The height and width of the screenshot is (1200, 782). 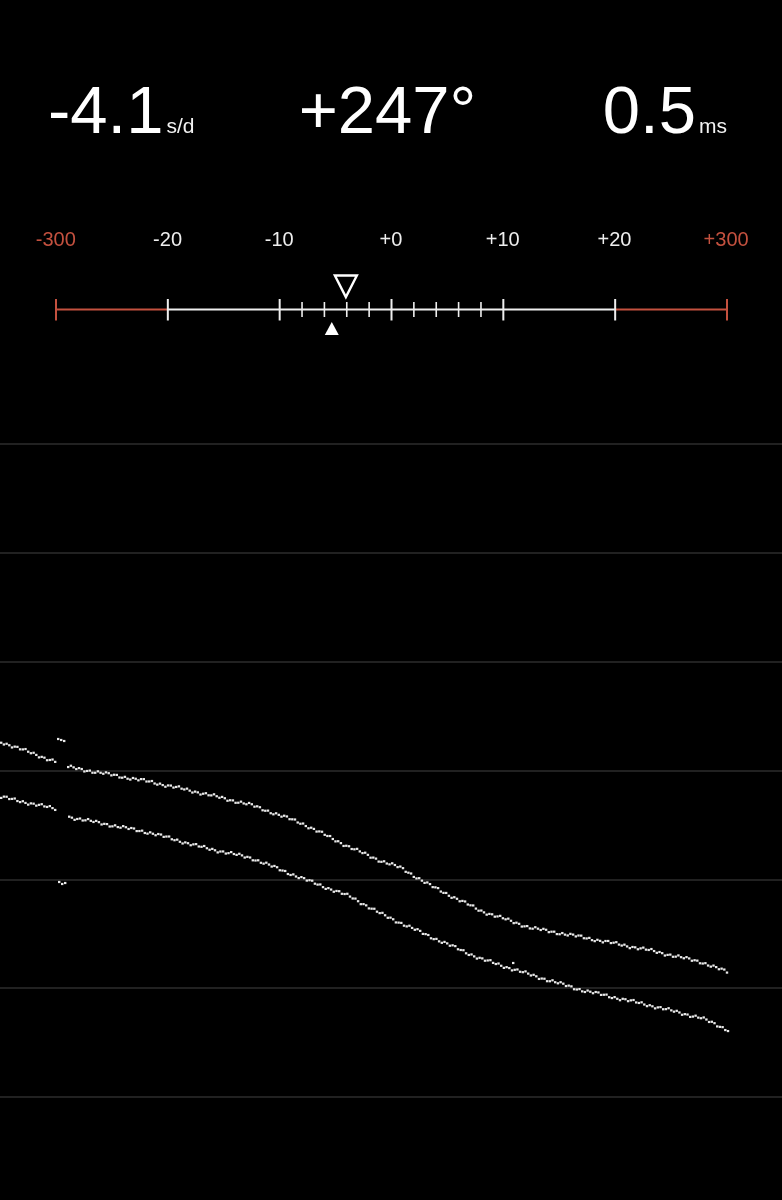 I want to click on reading-value: 0.5, so click(x=649, y=109).